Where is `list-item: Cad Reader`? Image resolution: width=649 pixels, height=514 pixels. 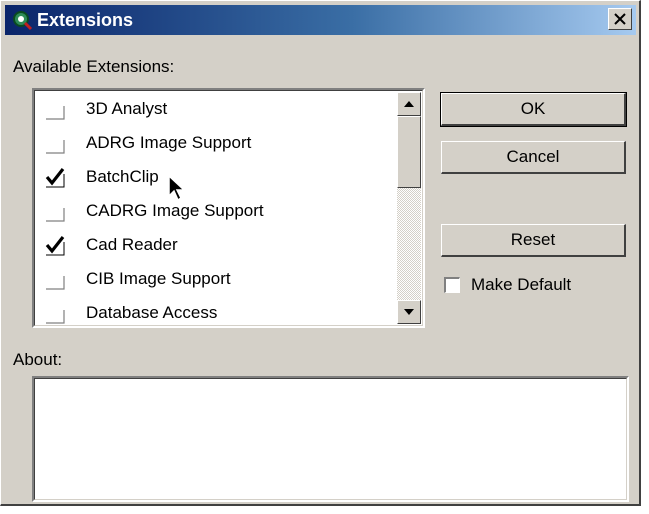 list-item: Cad Reader is located at coordinates (214, 245).